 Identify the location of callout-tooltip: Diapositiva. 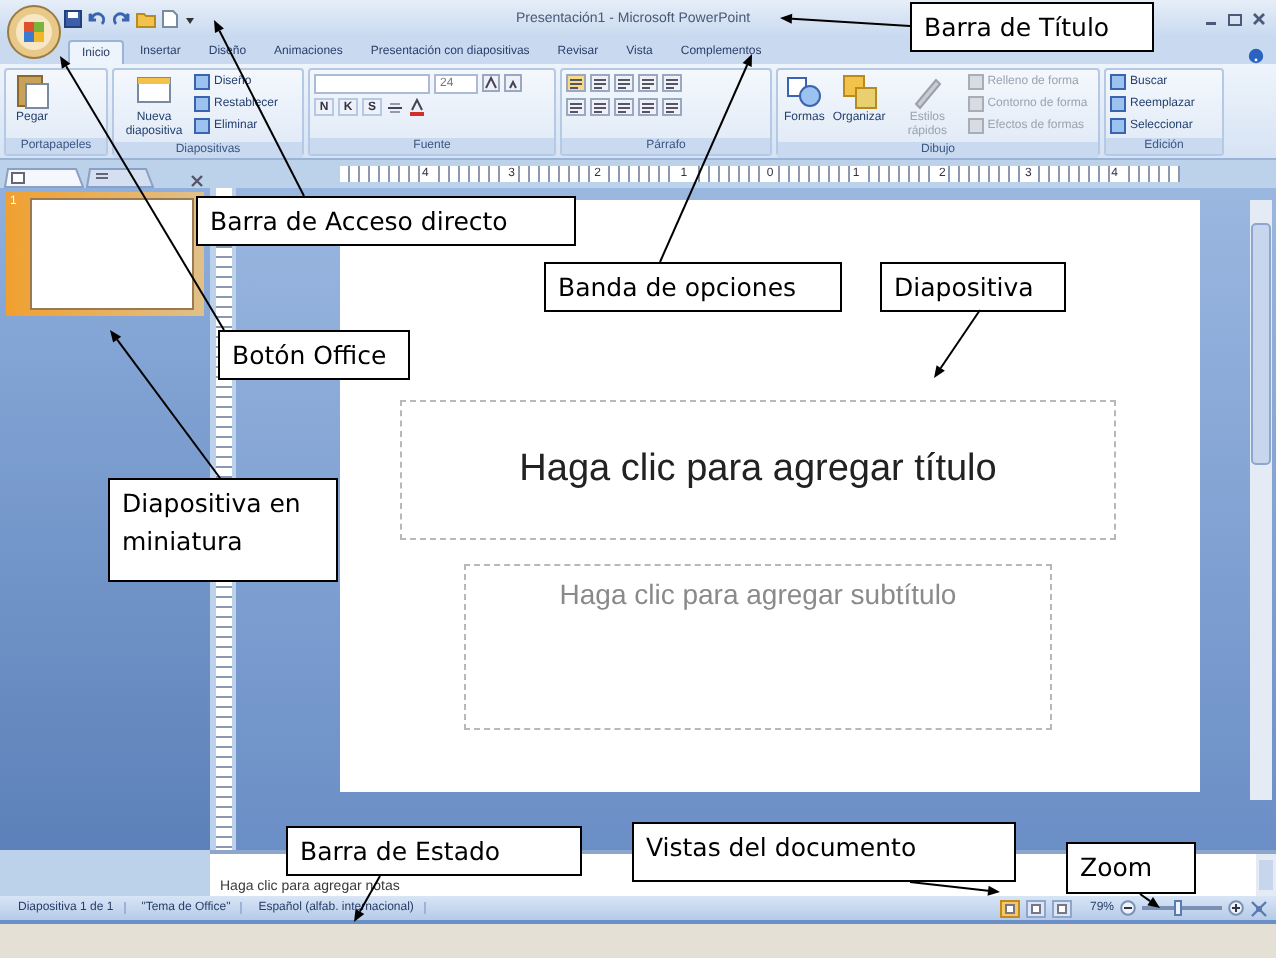
(973, 287).